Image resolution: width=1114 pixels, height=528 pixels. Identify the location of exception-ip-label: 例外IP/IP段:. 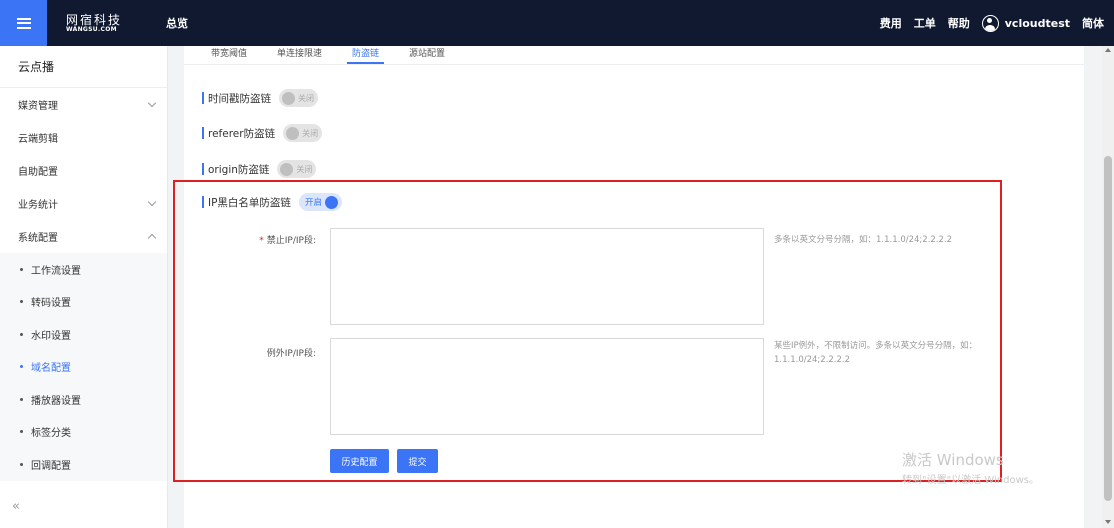
(291, 354).